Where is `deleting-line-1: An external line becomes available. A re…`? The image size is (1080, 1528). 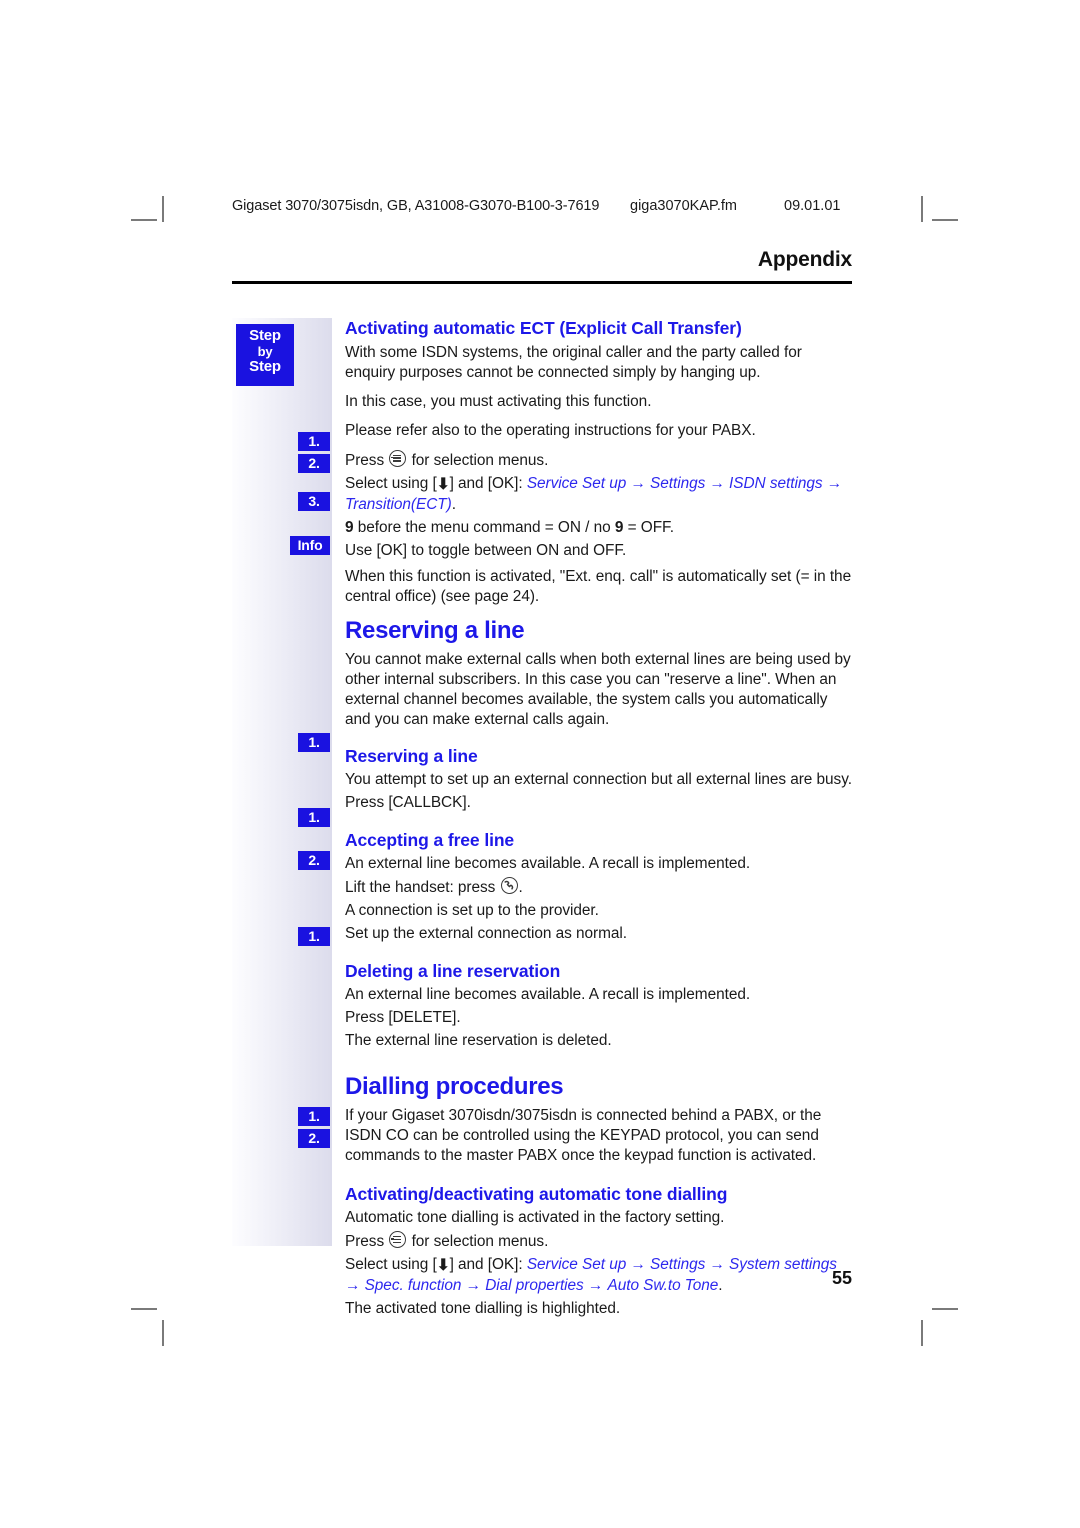
deleting-line-1: An external line becomes available. A re… is located at coordinates (548, 995).